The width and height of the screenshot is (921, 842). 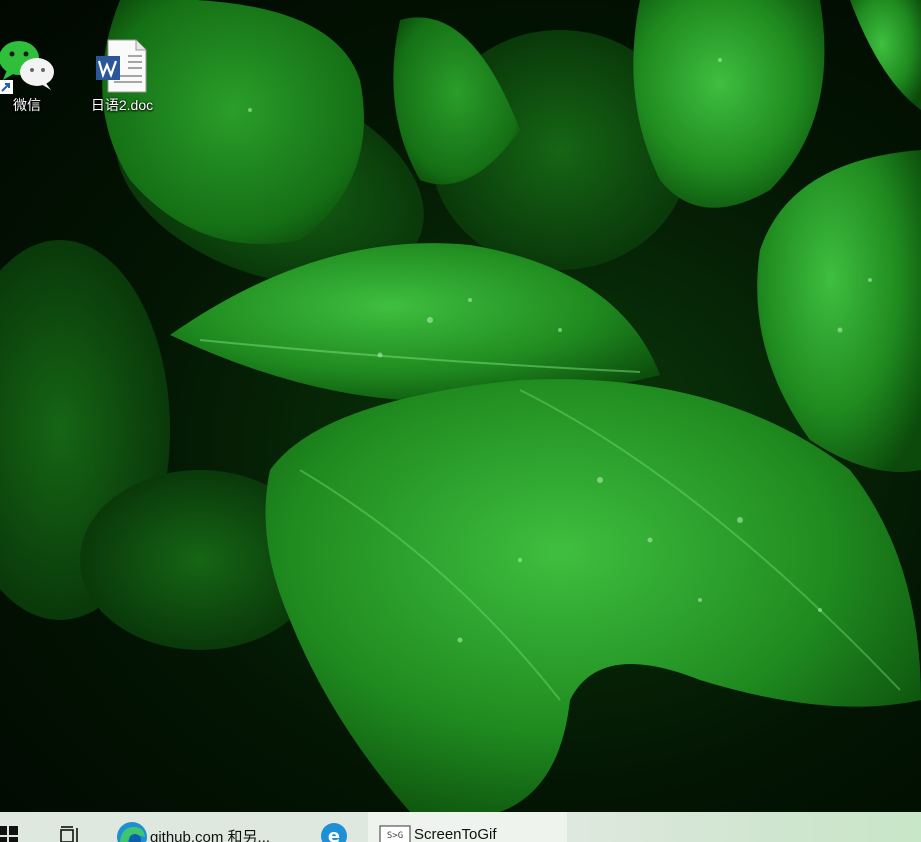 I want to click on edge-icon, so click(x=132, y=832).